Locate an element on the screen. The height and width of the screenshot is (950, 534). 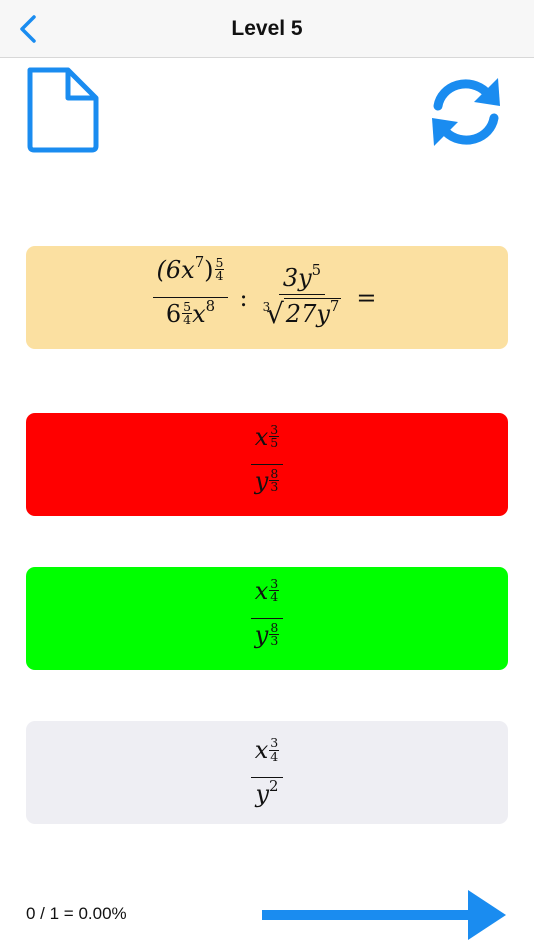
q1-num-exp-den: 4 is located at coordinates (219, 276).